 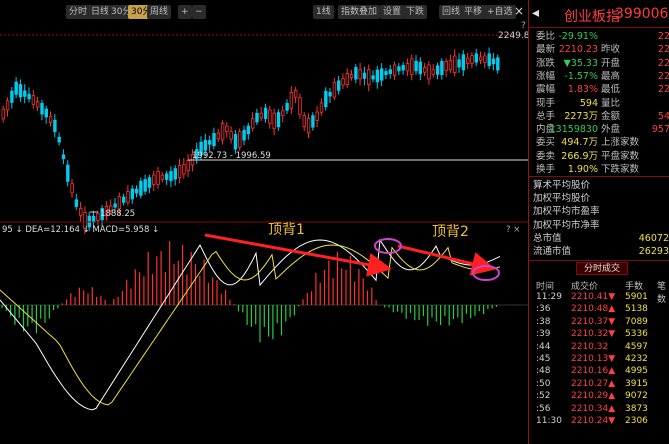 I want to click on zoom-in-button: +, so click(x=185, y=12).